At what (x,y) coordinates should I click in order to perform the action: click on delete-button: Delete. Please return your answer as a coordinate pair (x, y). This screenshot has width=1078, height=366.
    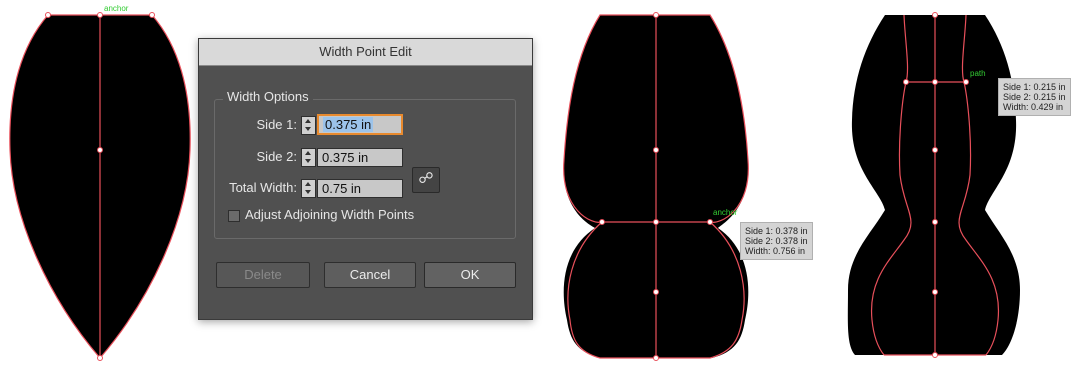
    Looking at the image, I should click on (263, 275).